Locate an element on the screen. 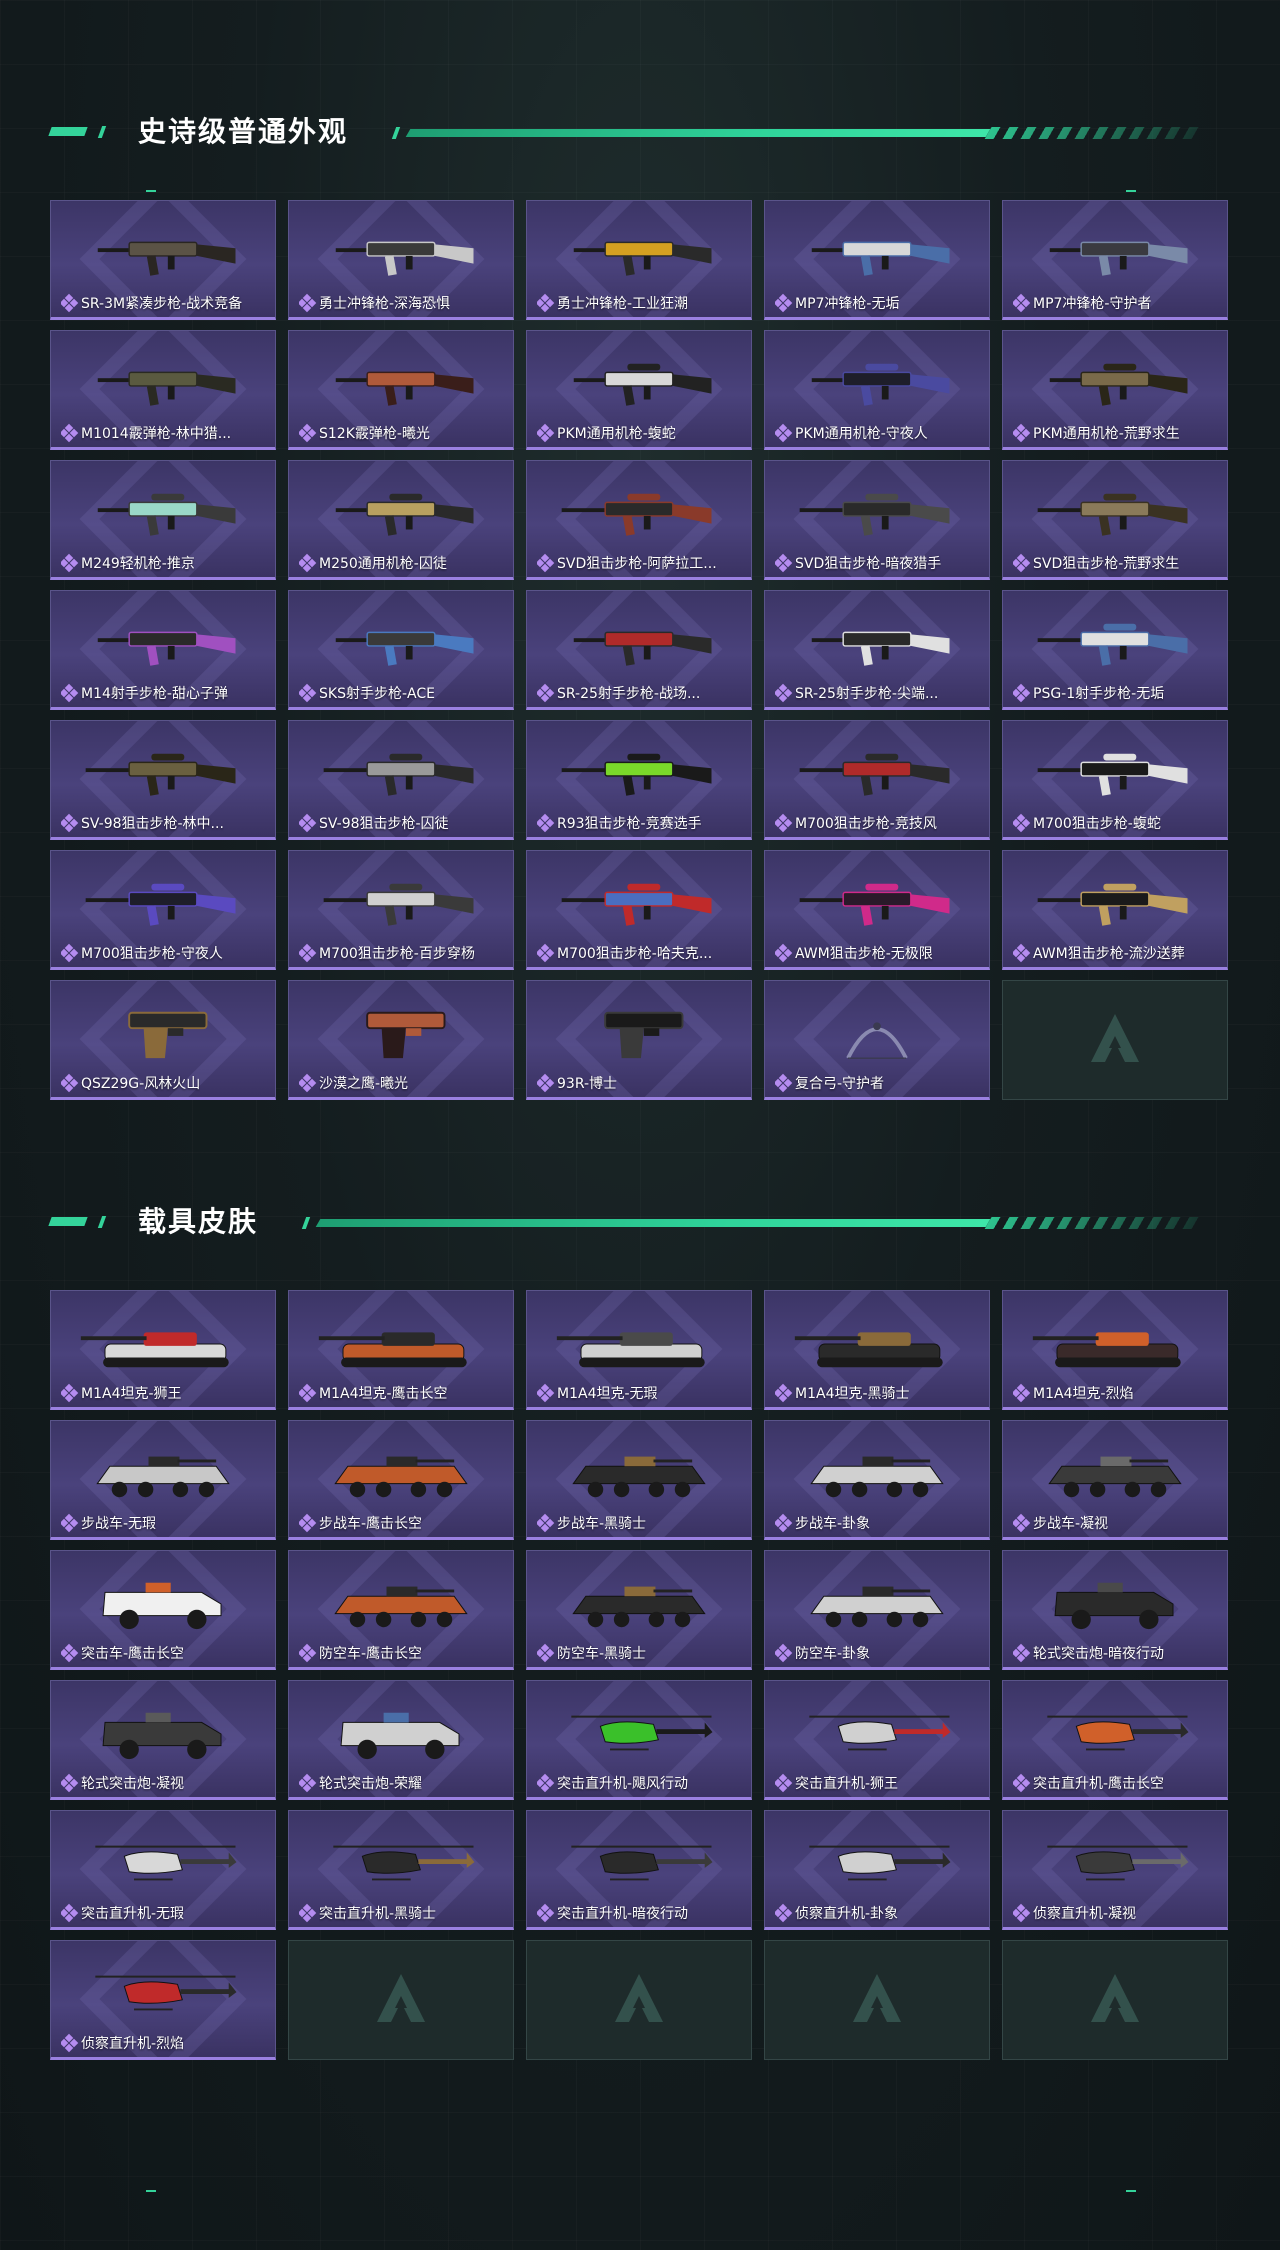 This screenshot has height=2250, width=1280. skin-card: SR-3M紧凑步枪-战术竞备 is located at coordinates (163, 260).